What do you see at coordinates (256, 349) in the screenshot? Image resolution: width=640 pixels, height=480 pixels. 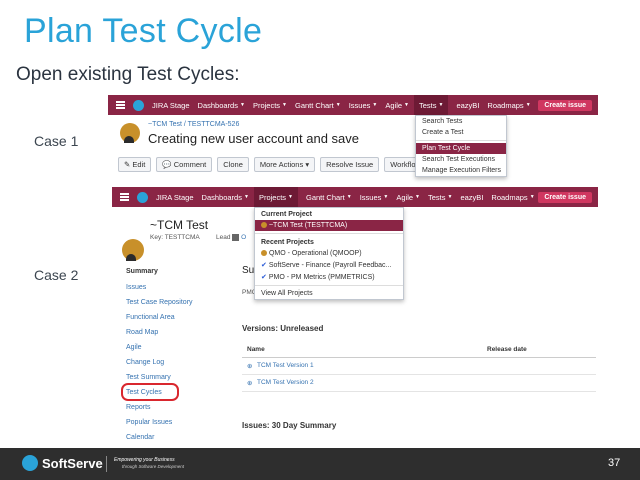 I see `col-name: Name` at bounding box center [256, 349].